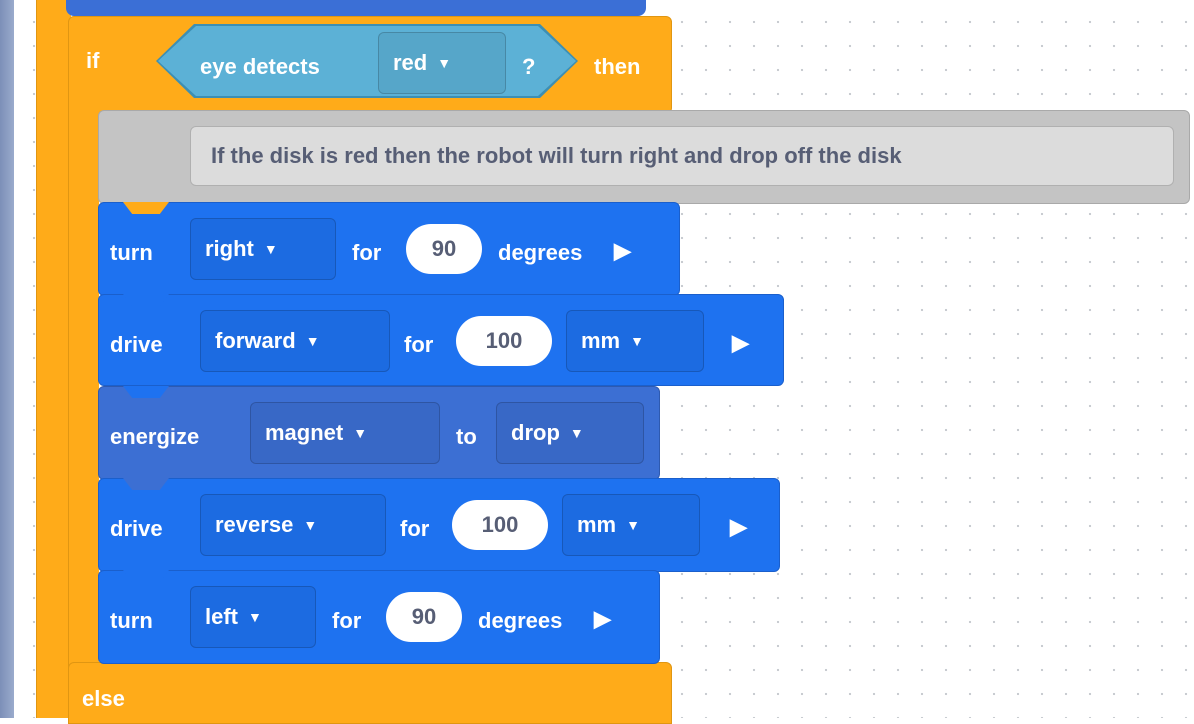  I want to click on if-block-else, so click(370, 693).